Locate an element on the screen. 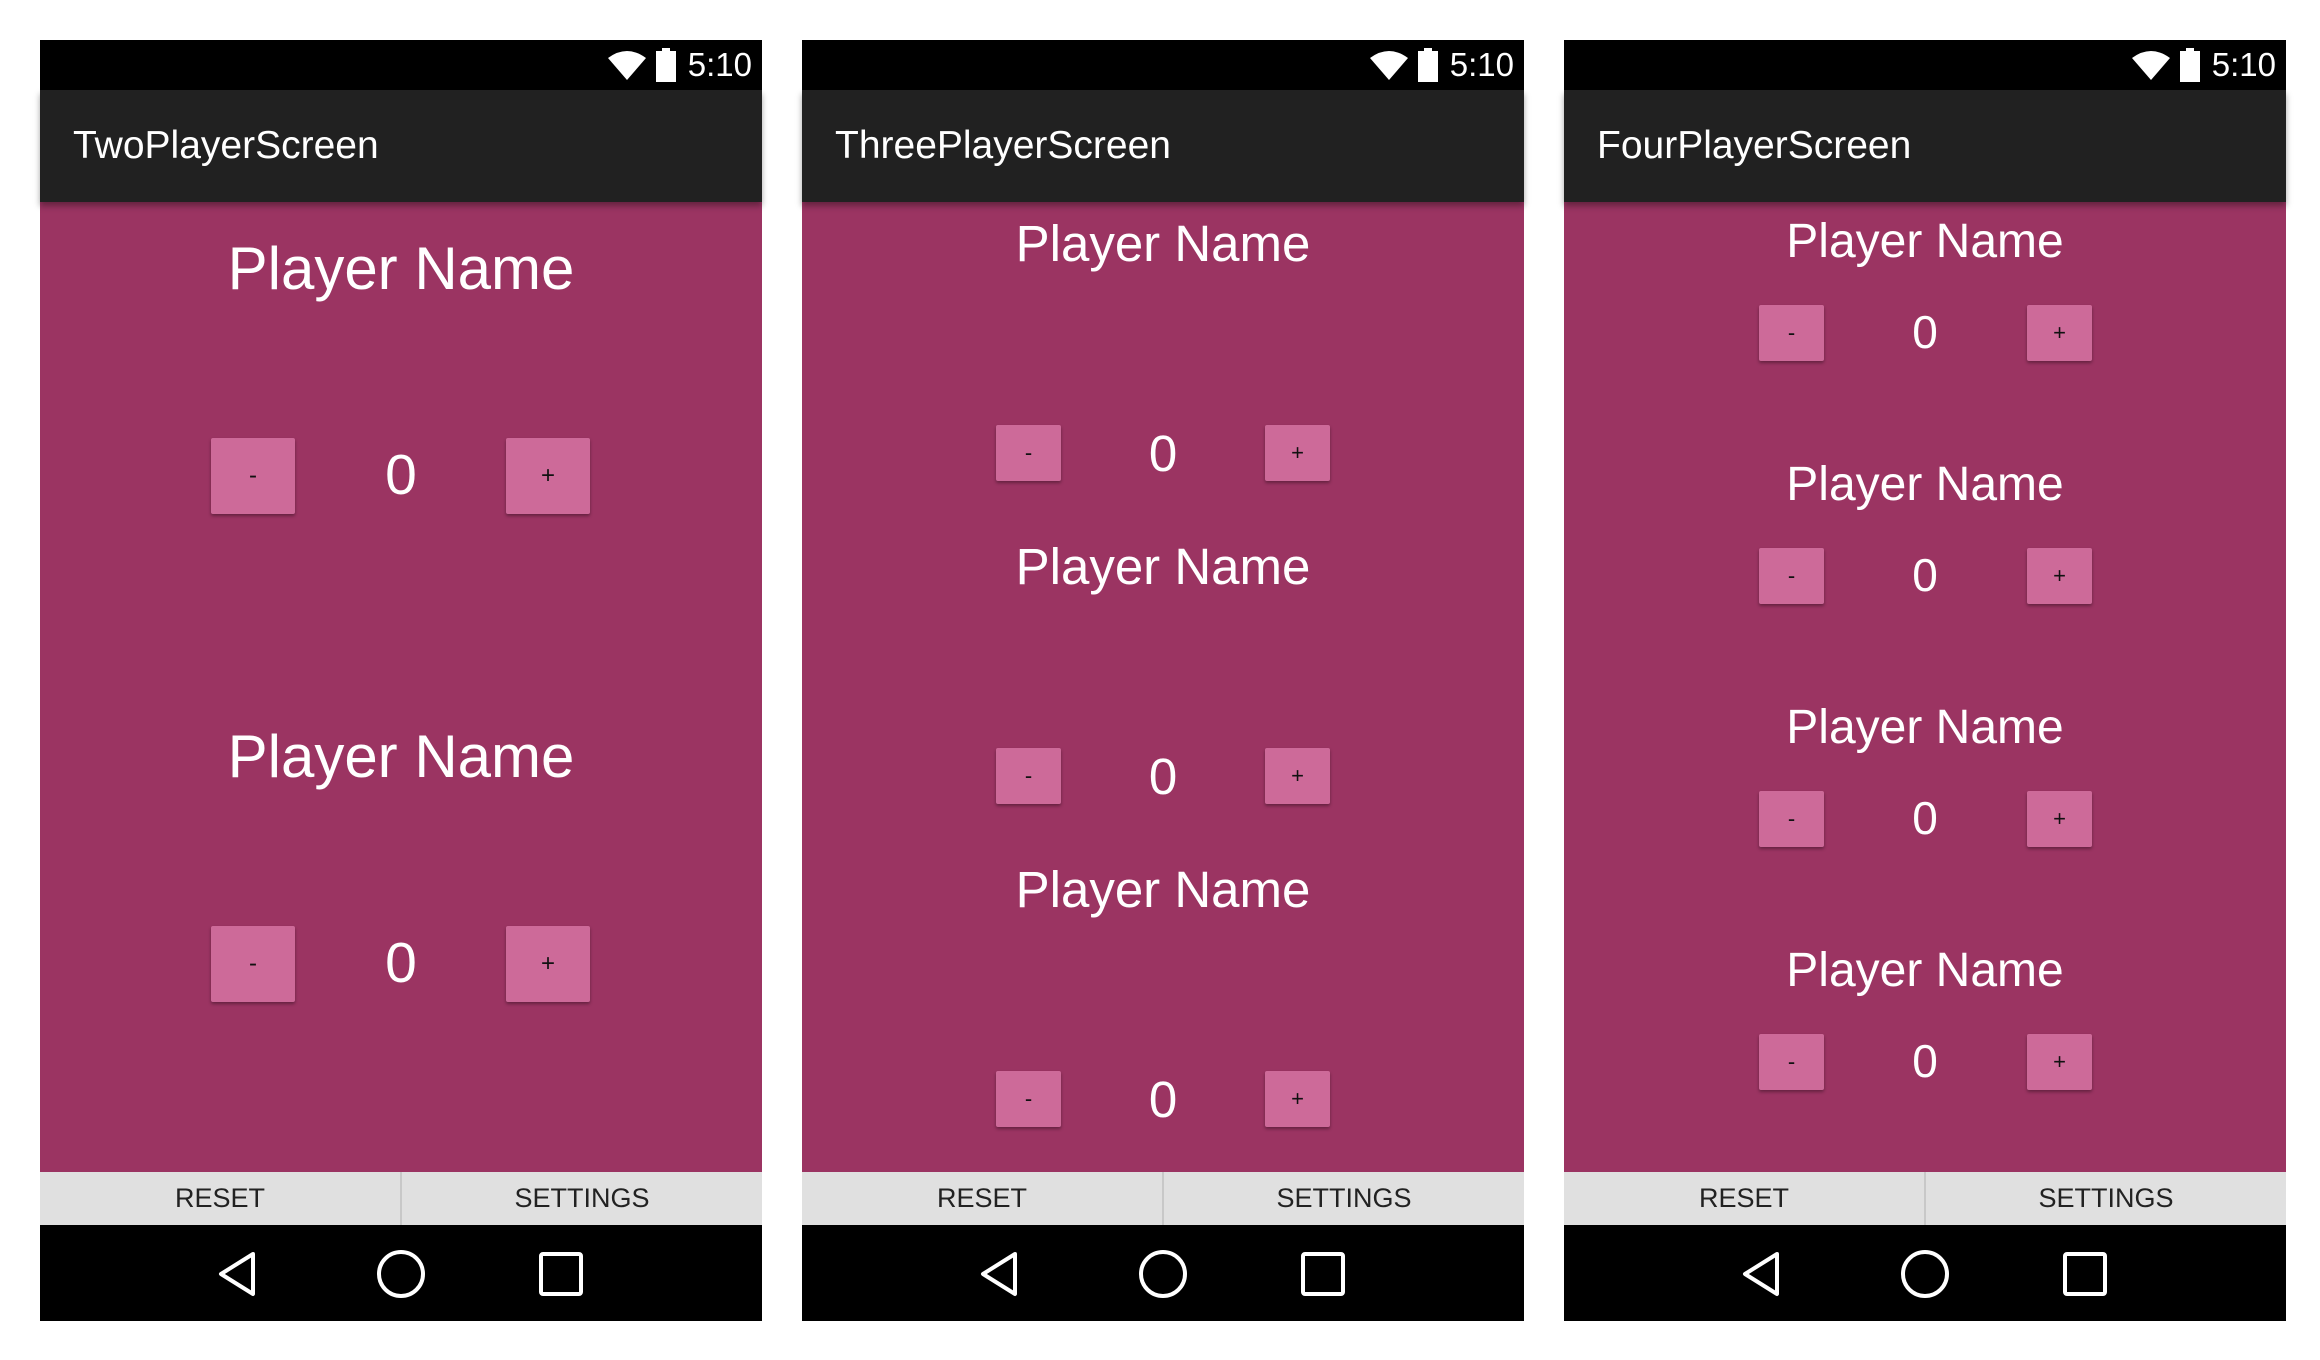  screen-title: TwoPlayerScreen is located at coordinates (226, 145).